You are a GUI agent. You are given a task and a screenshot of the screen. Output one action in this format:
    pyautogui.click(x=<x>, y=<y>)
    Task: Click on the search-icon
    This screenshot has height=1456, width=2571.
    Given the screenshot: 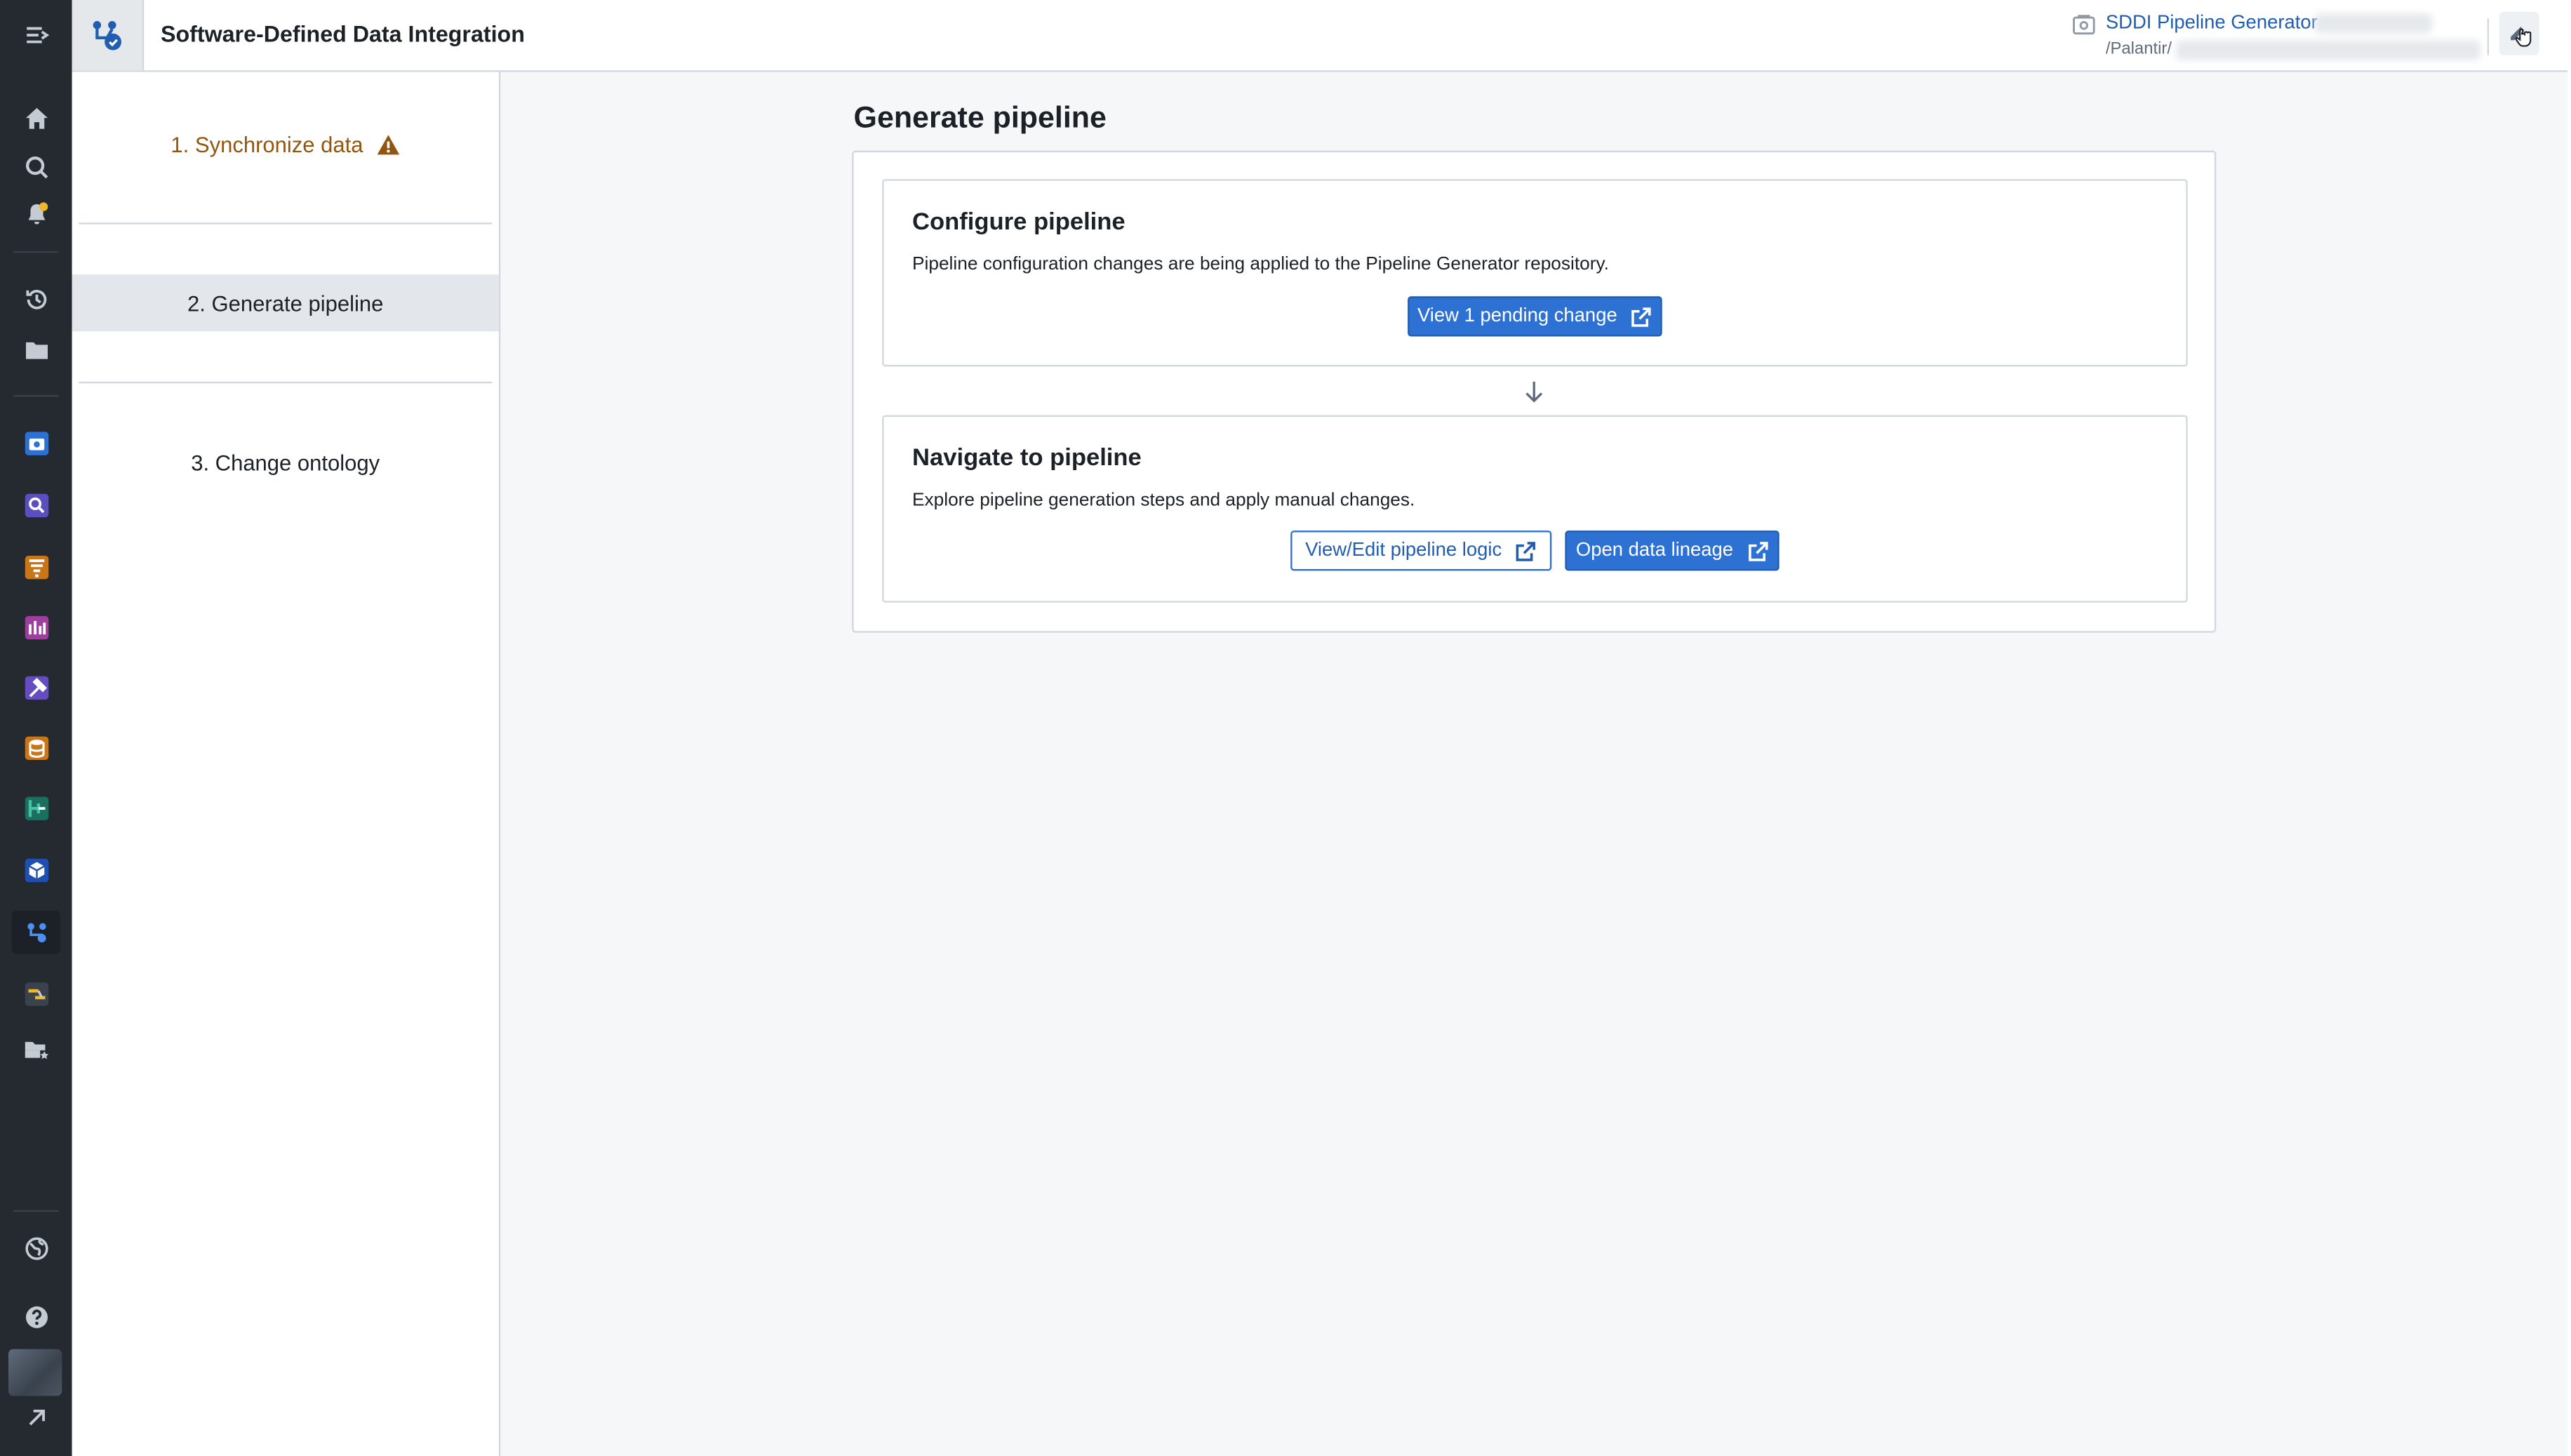 What is the action you would take?
    pyautogui.click(x=36, y=168)
    